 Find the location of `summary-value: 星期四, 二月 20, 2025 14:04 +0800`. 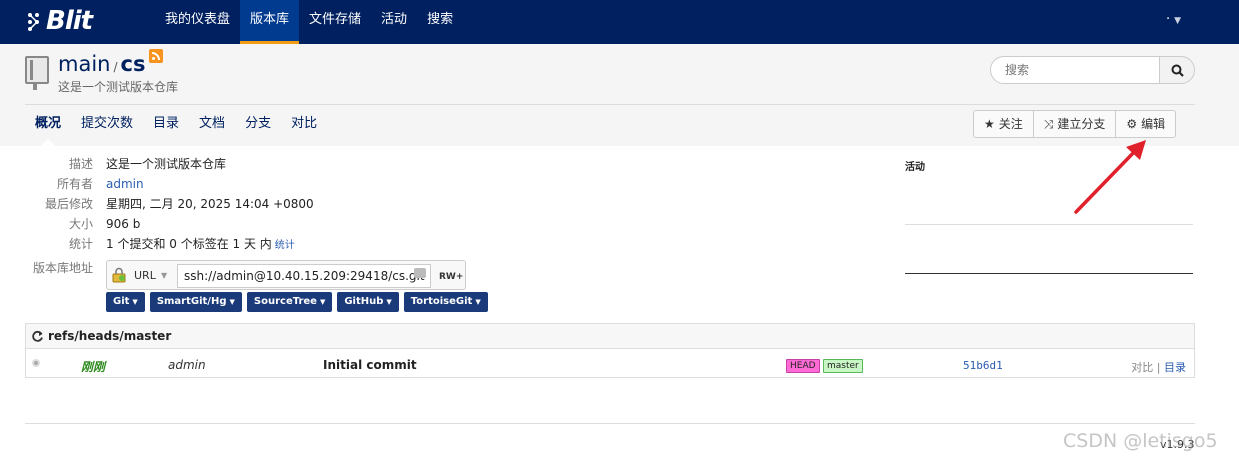

summary-value: 星期四, 二月 20, 2025 14:04 +0800 is located at coordinates (210, 204).